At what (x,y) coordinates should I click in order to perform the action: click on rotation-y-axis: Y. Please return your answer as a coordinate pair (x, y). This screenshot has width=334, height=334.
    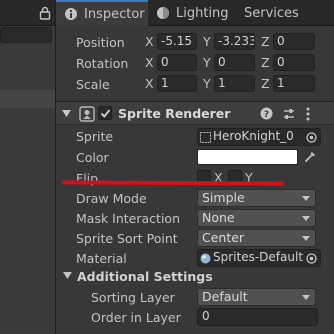
    Looking at the image, I should click on (207, 62).